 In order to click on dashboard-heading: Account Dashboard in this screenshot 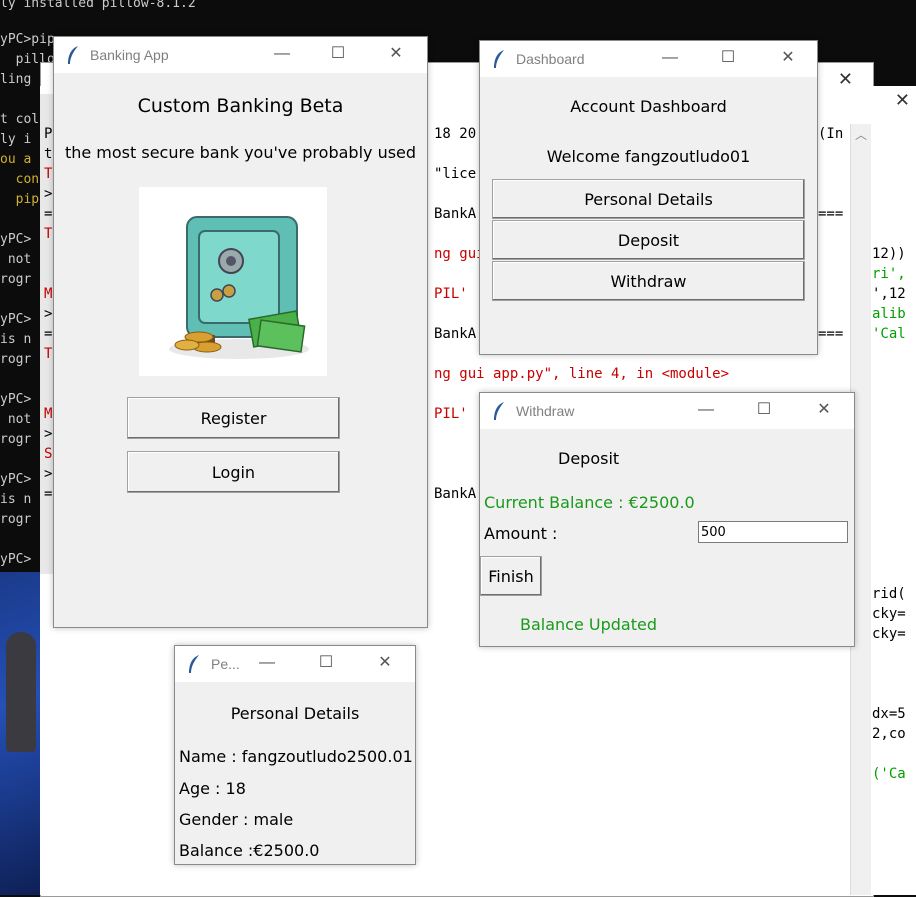, I will do `click(648, 106)`.